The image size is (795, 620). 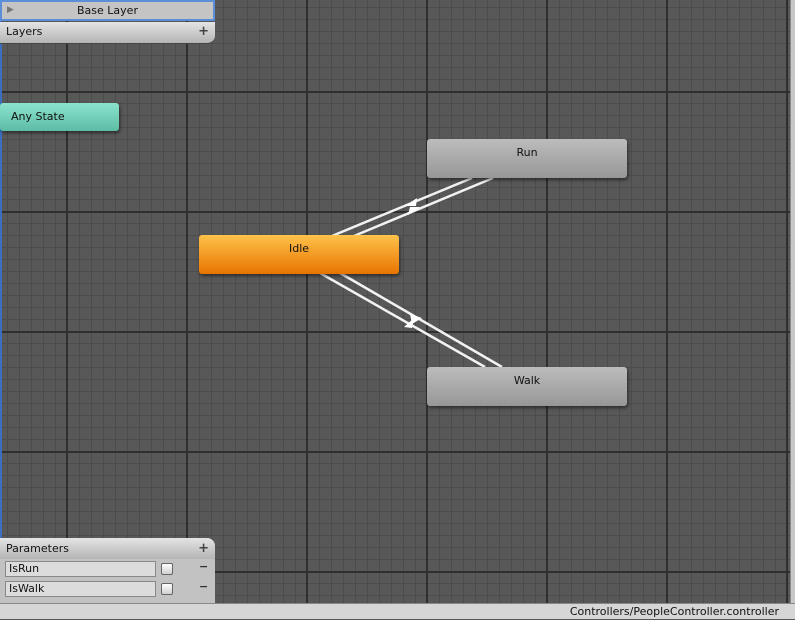 I want to click on expand-triangle-icon: ▶, so click(x=10, y=10).